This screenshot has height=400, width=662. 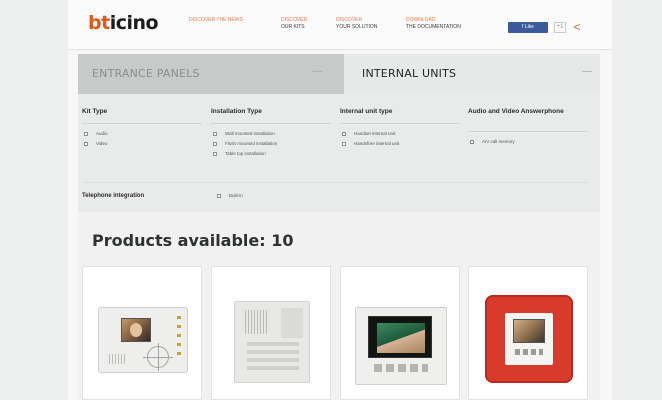 I want to click on nav-discover-solution: Discover your solution, so click(x=356, y=24).